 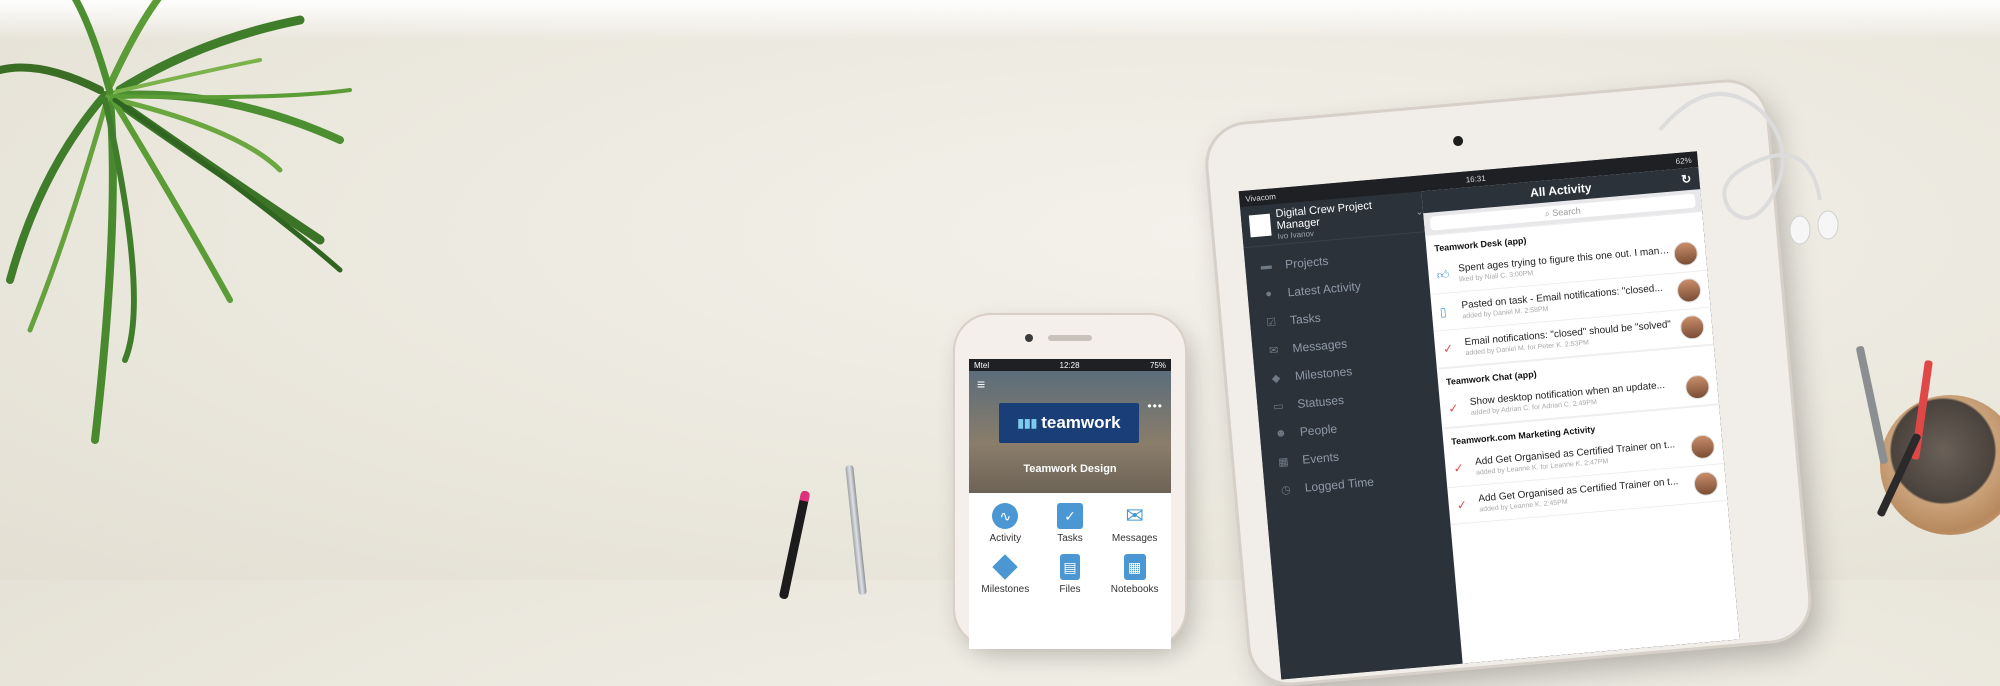 What do you see at coordinates (1157, 365) in the screenshot?
I see `phone-battery: 75%` at bounding box center [1157, 365].